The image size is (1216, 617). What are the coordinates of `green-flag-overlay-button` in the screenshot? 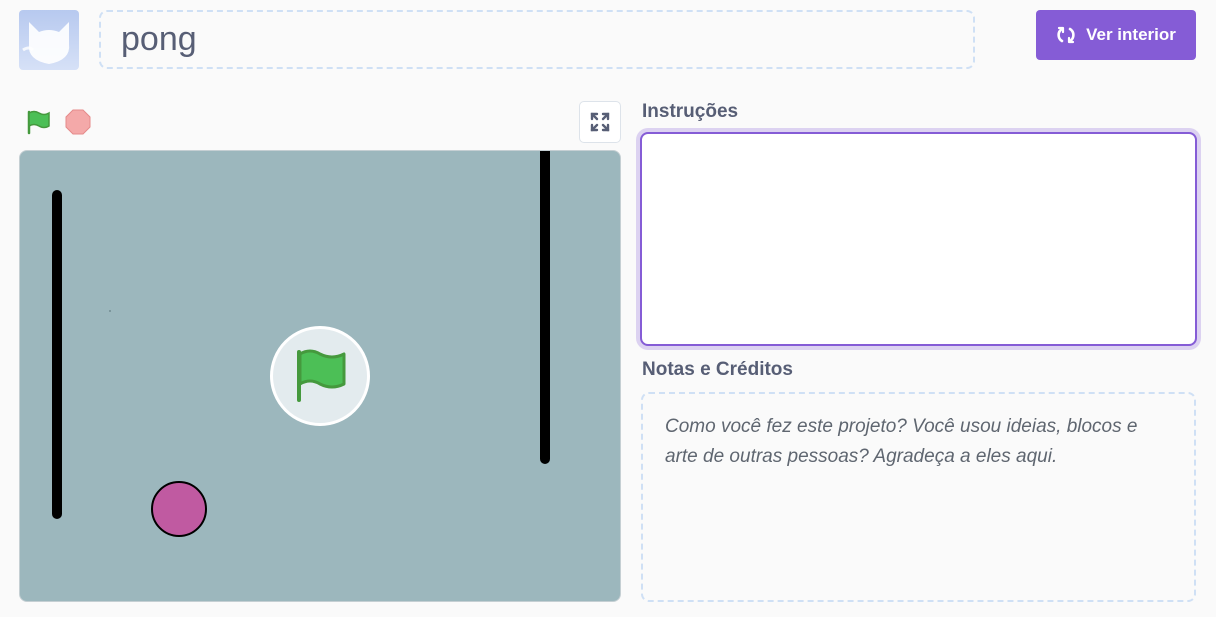 It's located at (320, 376).